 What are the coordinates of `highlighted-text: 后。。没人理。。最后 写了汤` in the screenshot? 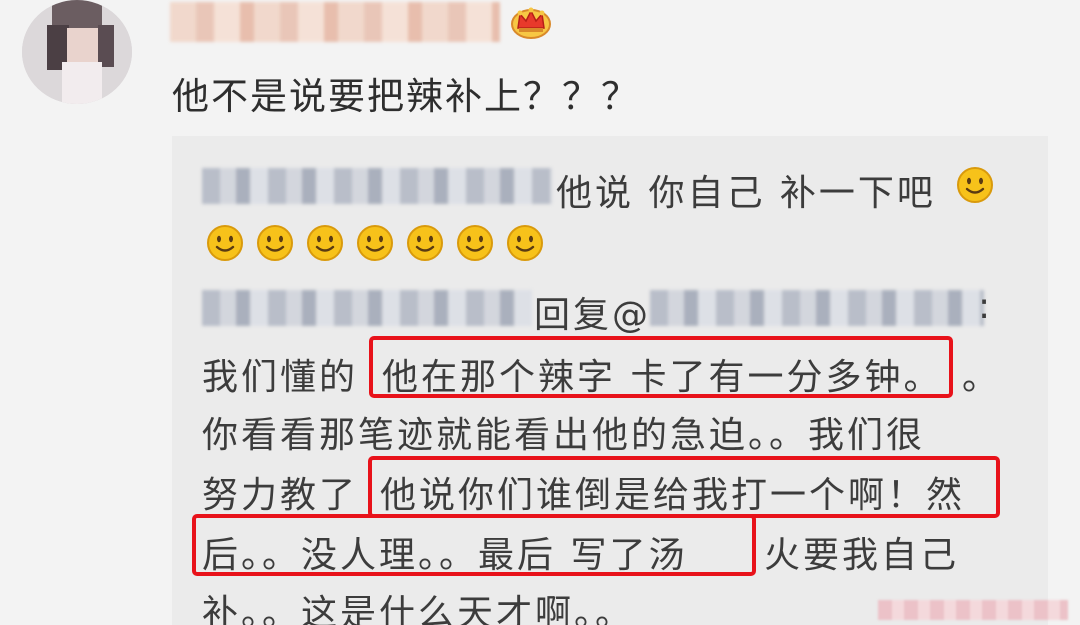 It's located at (445, 555).